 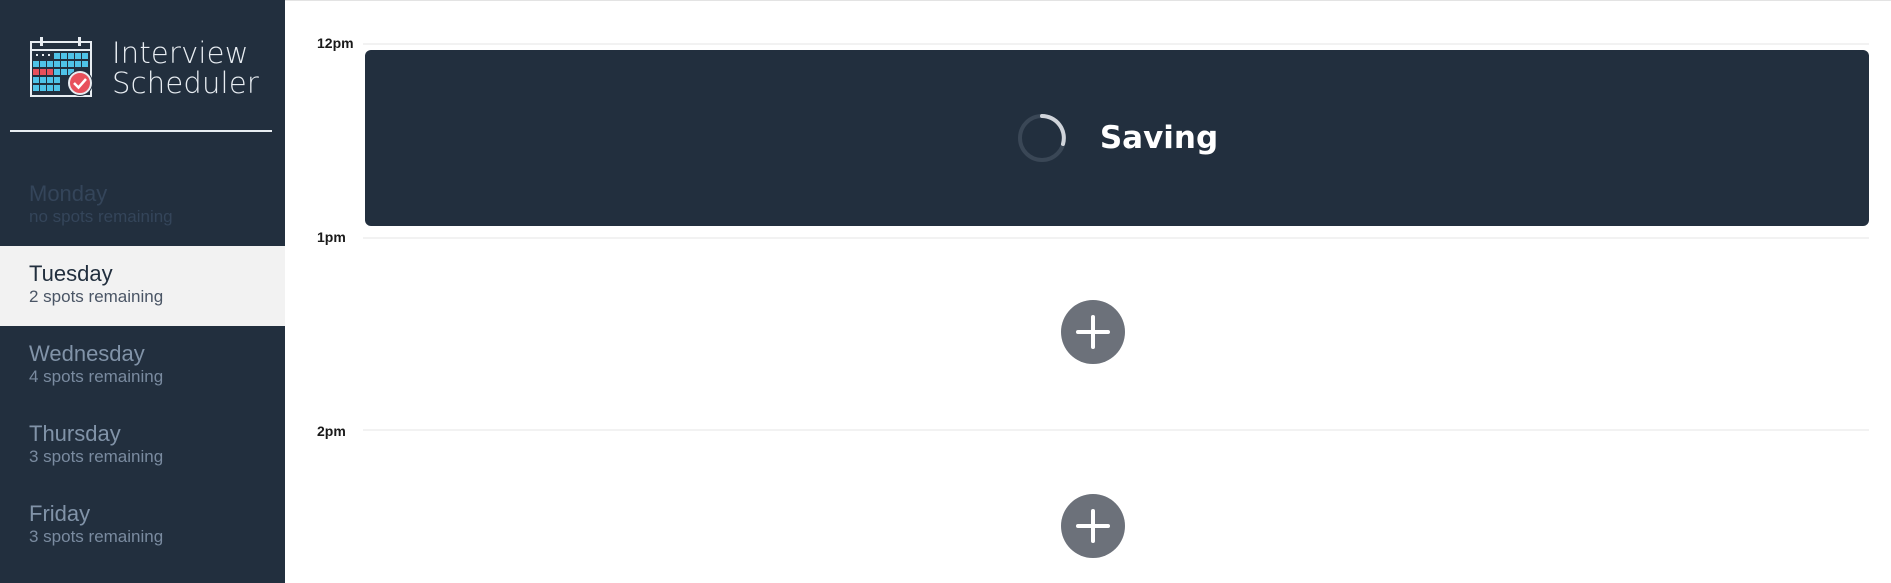 What do you see at coordinates (60, 513) in the screenshot?
I see `day-name: Friday` at bounding box center [60, 513].